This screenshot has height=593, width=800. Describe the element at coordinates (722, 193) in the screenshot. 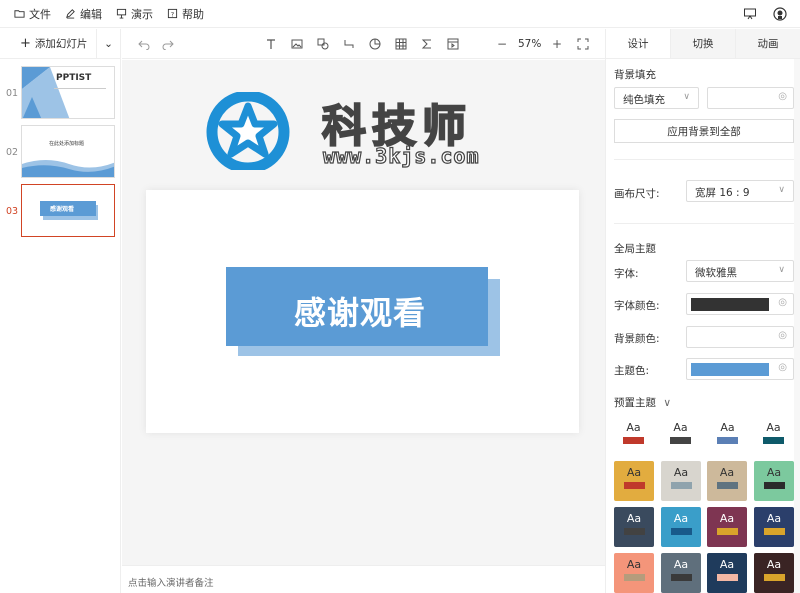

I see `canvas-size-value: 宽屏 16 : 9` at that location.